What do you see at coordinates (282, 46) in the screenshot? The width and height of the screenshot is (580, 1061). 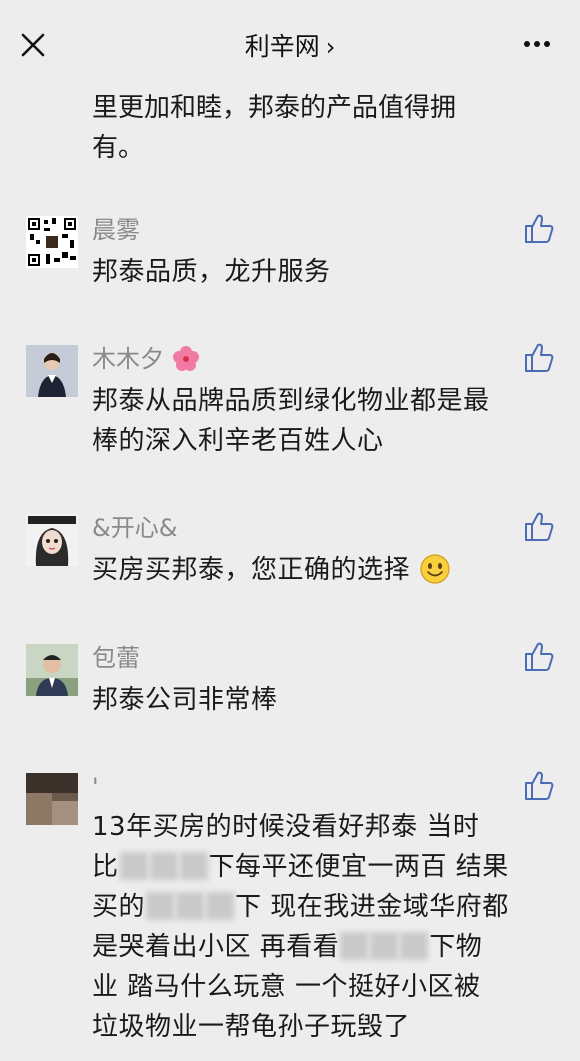 I see `page-title: 利辛网` at bounding box center [282, 46].